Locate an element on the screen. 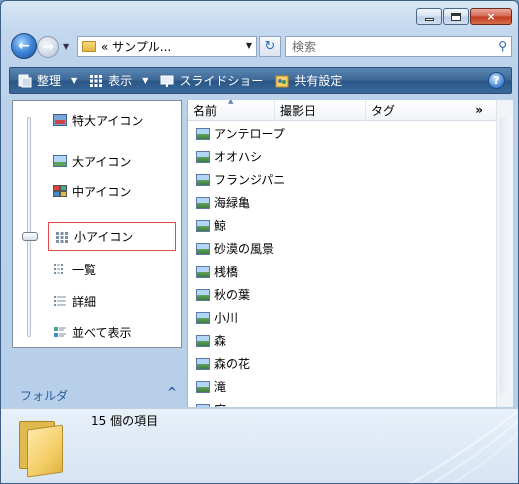 The height and width of the screenshot is (484, 519). column-tag-label: タグ is located at coordinates (383, 111).